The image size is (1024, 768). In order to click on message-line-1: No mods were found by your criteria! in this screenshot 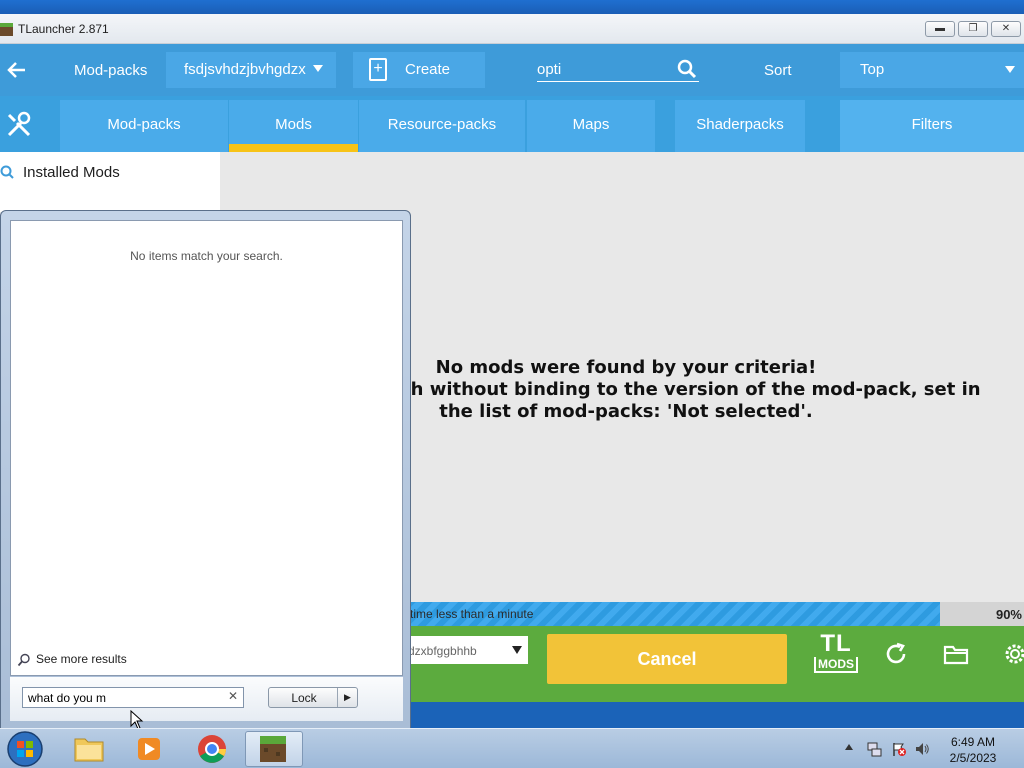, I will do `click(626, 367)`.